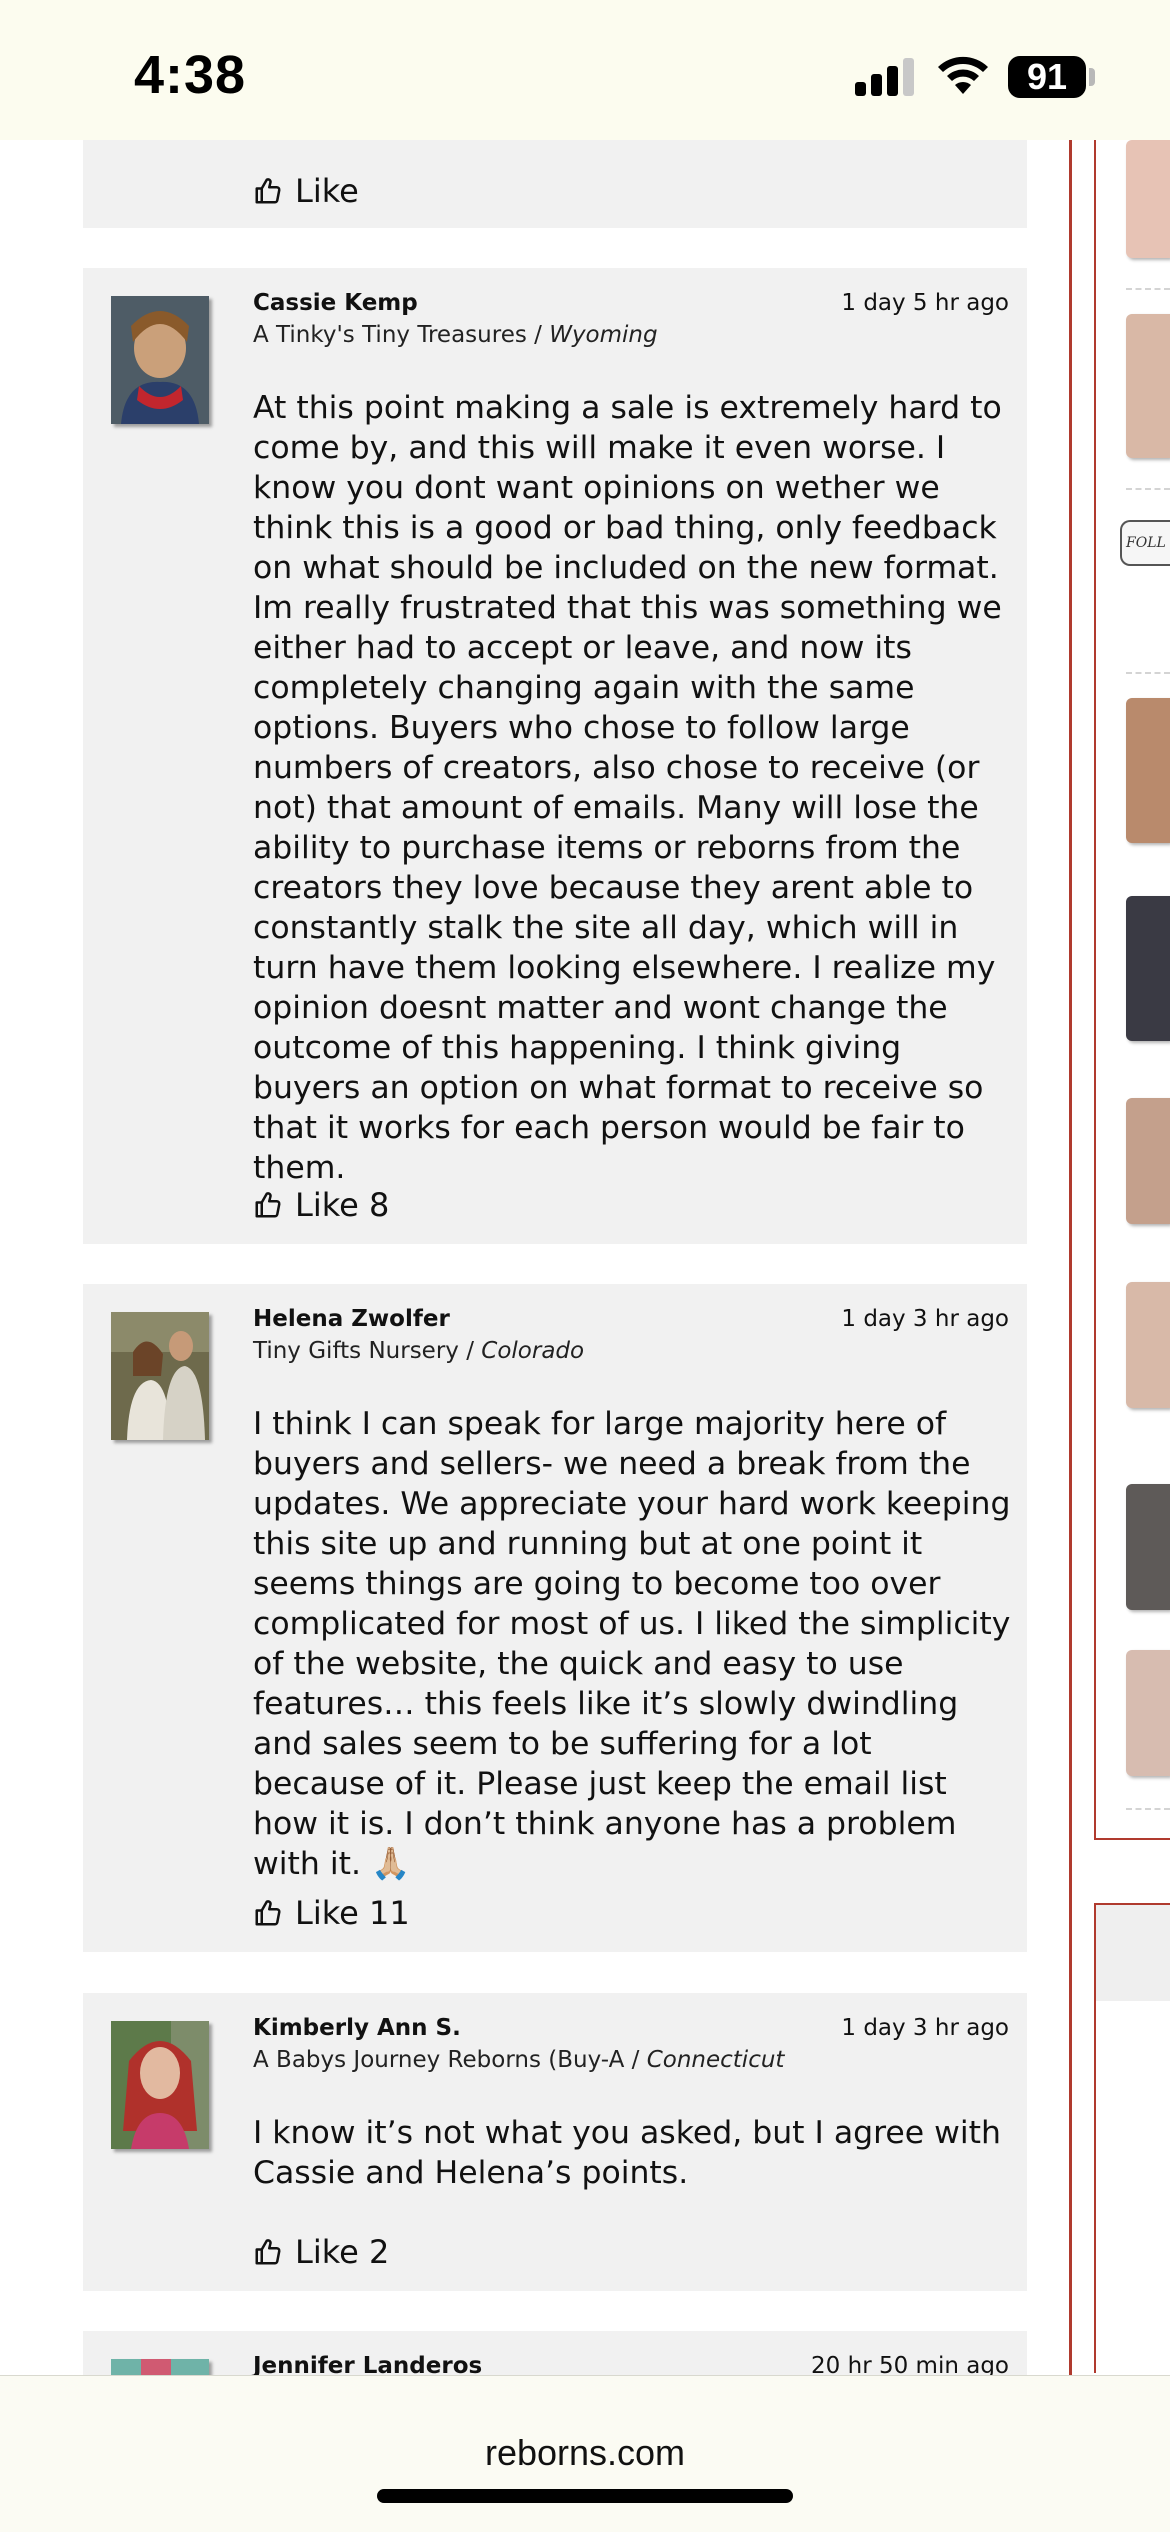 The image size is (1170, 2532). What do you see at coordinates (585, 2496) in the screenshot?
I see `home-indicator` at bounding box center [585, 2496].